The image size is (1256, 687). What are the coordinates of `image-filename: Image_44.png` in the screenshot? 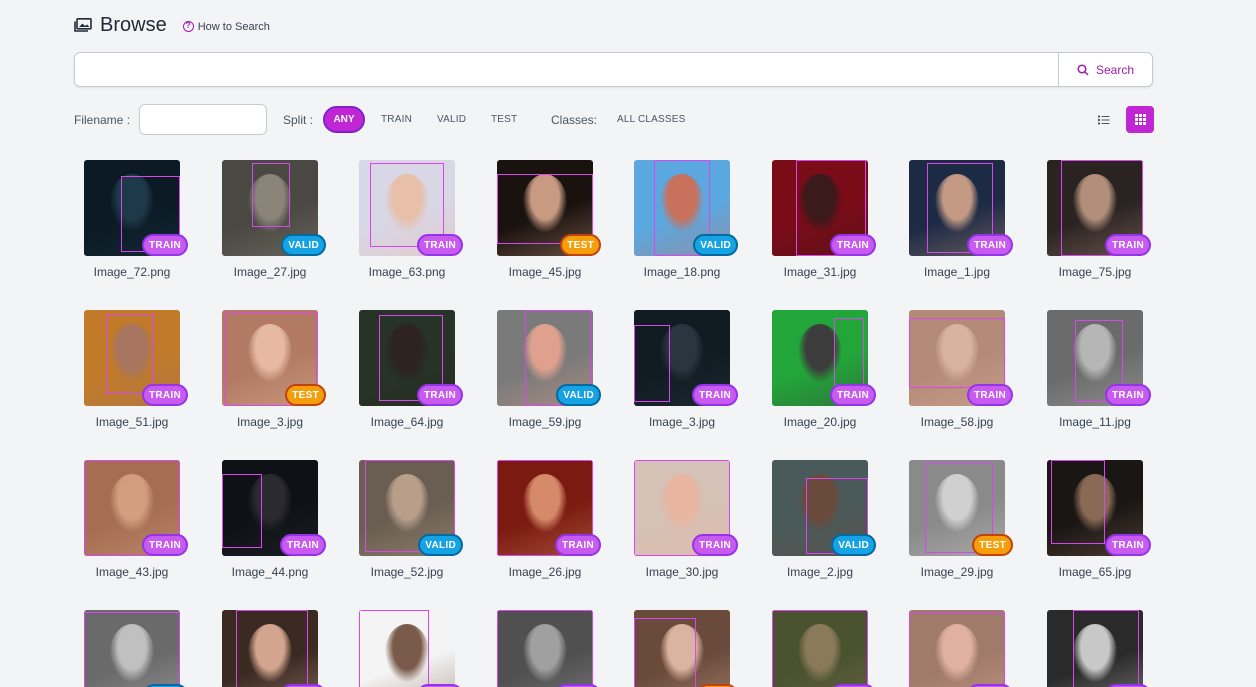 It's located at (270, 572).